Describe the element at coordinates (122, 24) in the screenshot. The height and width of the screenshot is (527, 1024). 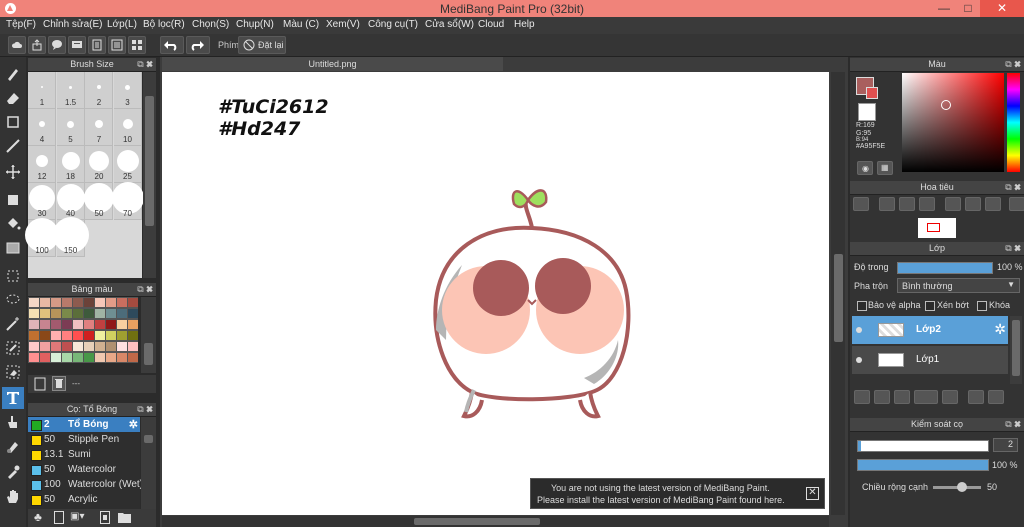
I see `menu-layer: Lớp(L)` at that location.